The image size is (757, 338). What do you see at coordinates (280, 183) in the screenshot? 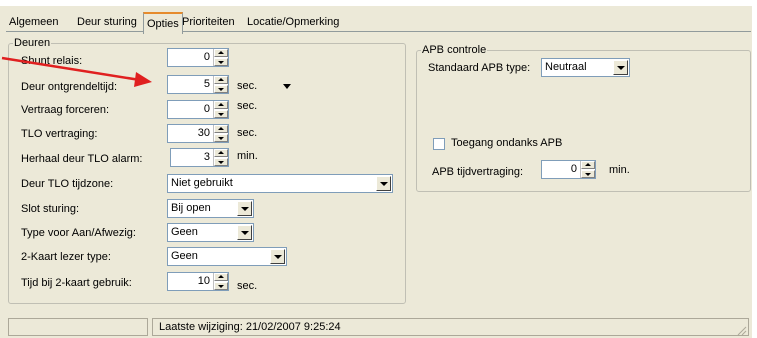
I see `tlo-tijdzone-select: Niet gebruikt` at bounding box center [280, 183].